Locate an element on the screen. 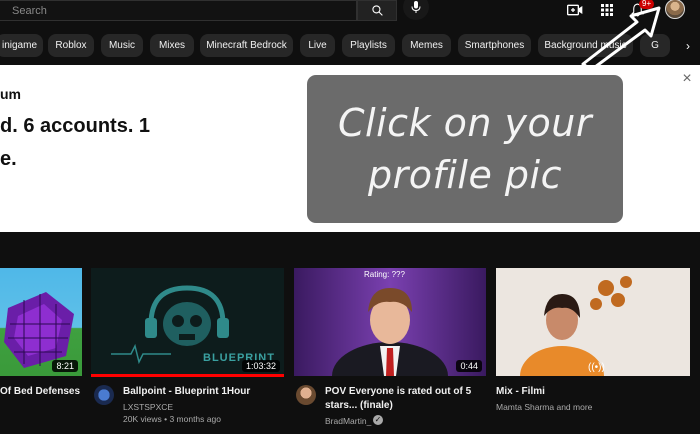 This screenshot has width=700, height=434. chip-smartphones: Smartphones is located at coordinates (494, 45).